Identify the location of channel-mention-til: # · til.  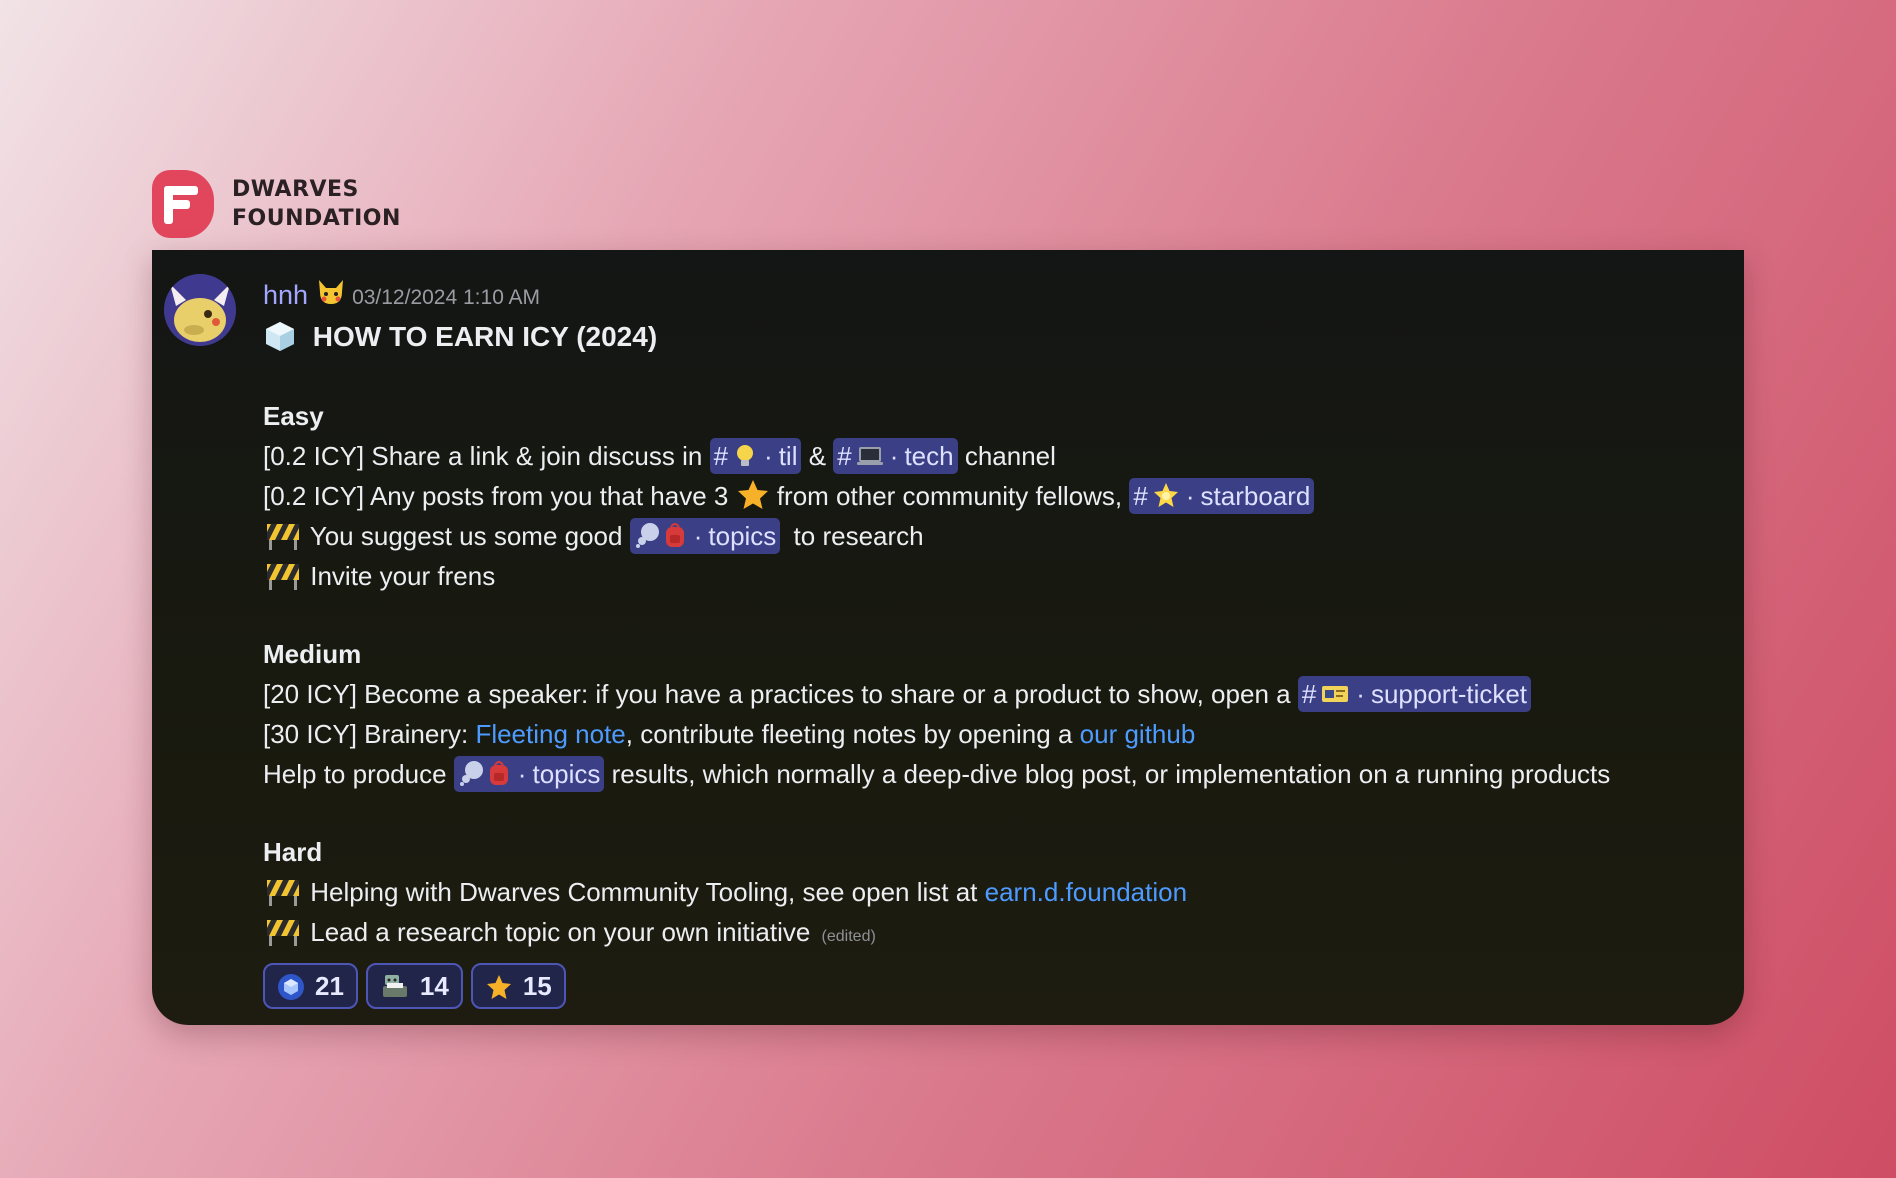
(755, 456).